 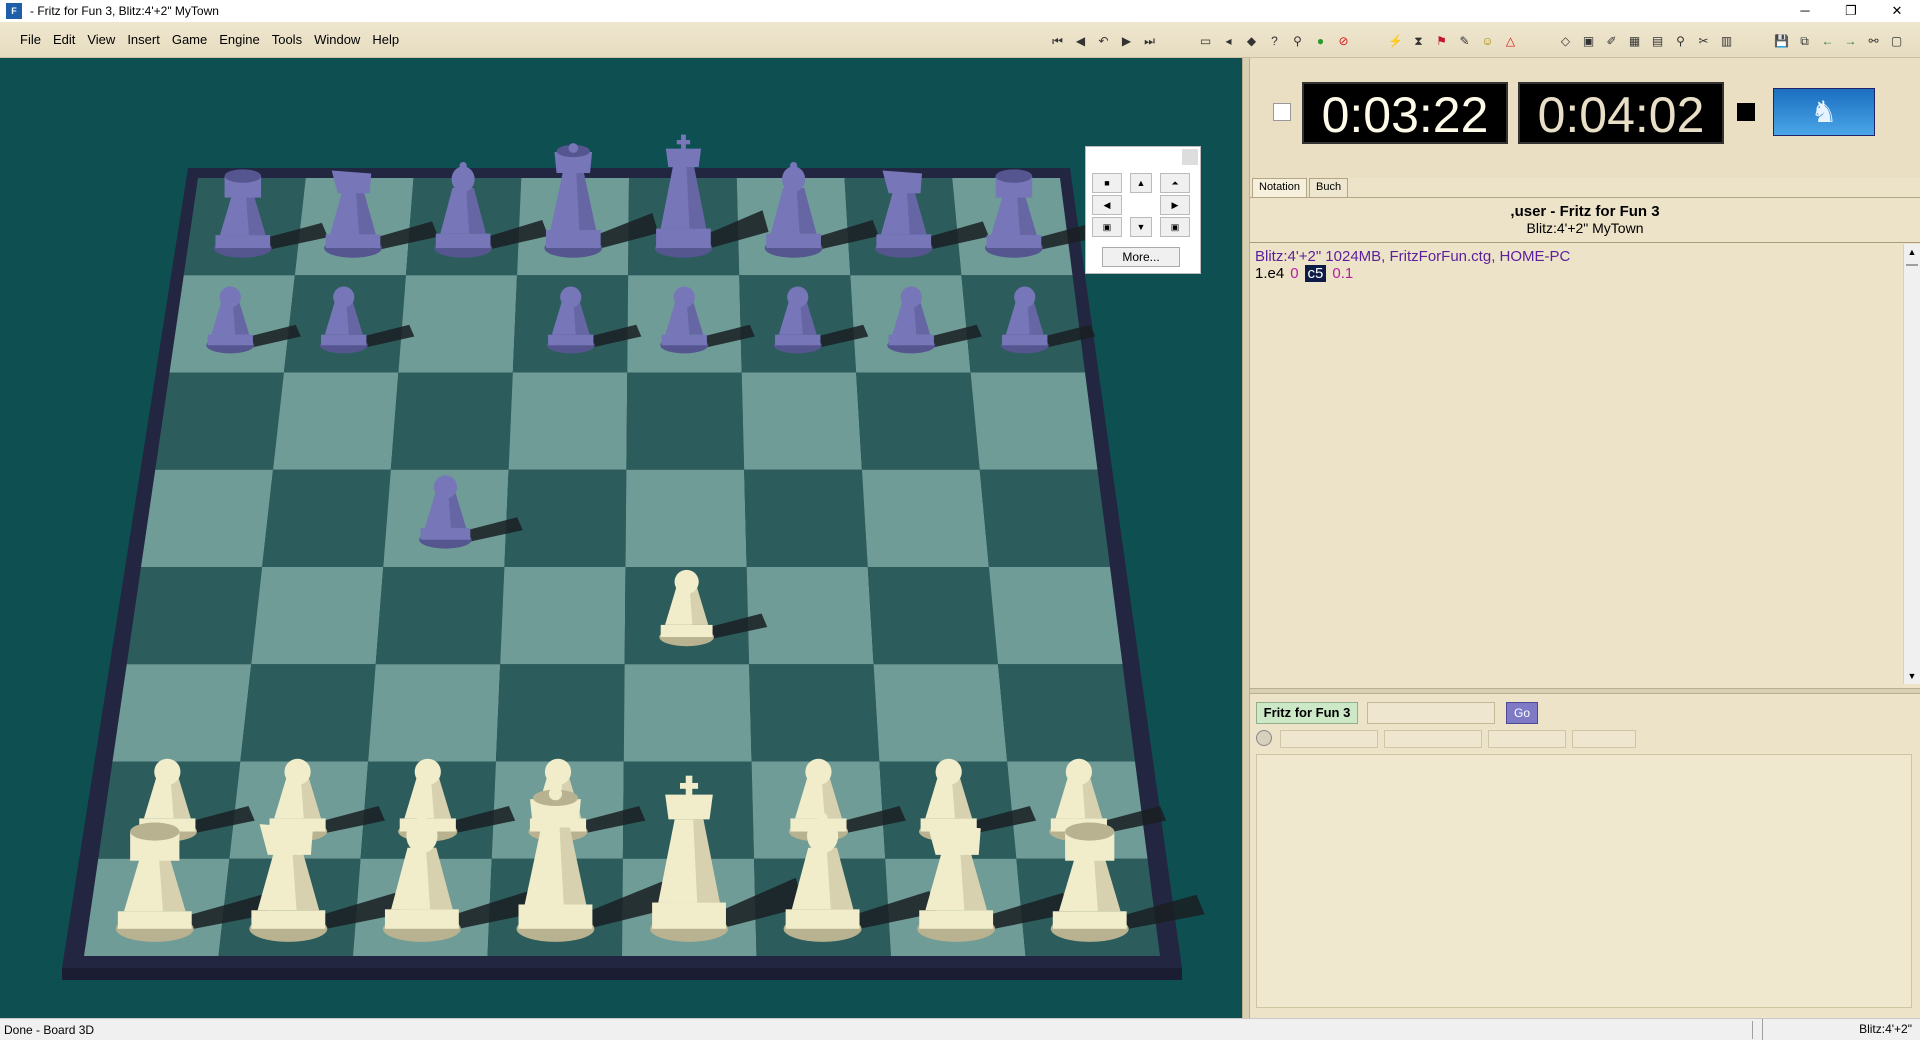 What do you see at coordinates (1565, 41) in the screenshot?
I see `eraser-icon: ◇` at bounding box center [1565, 41].